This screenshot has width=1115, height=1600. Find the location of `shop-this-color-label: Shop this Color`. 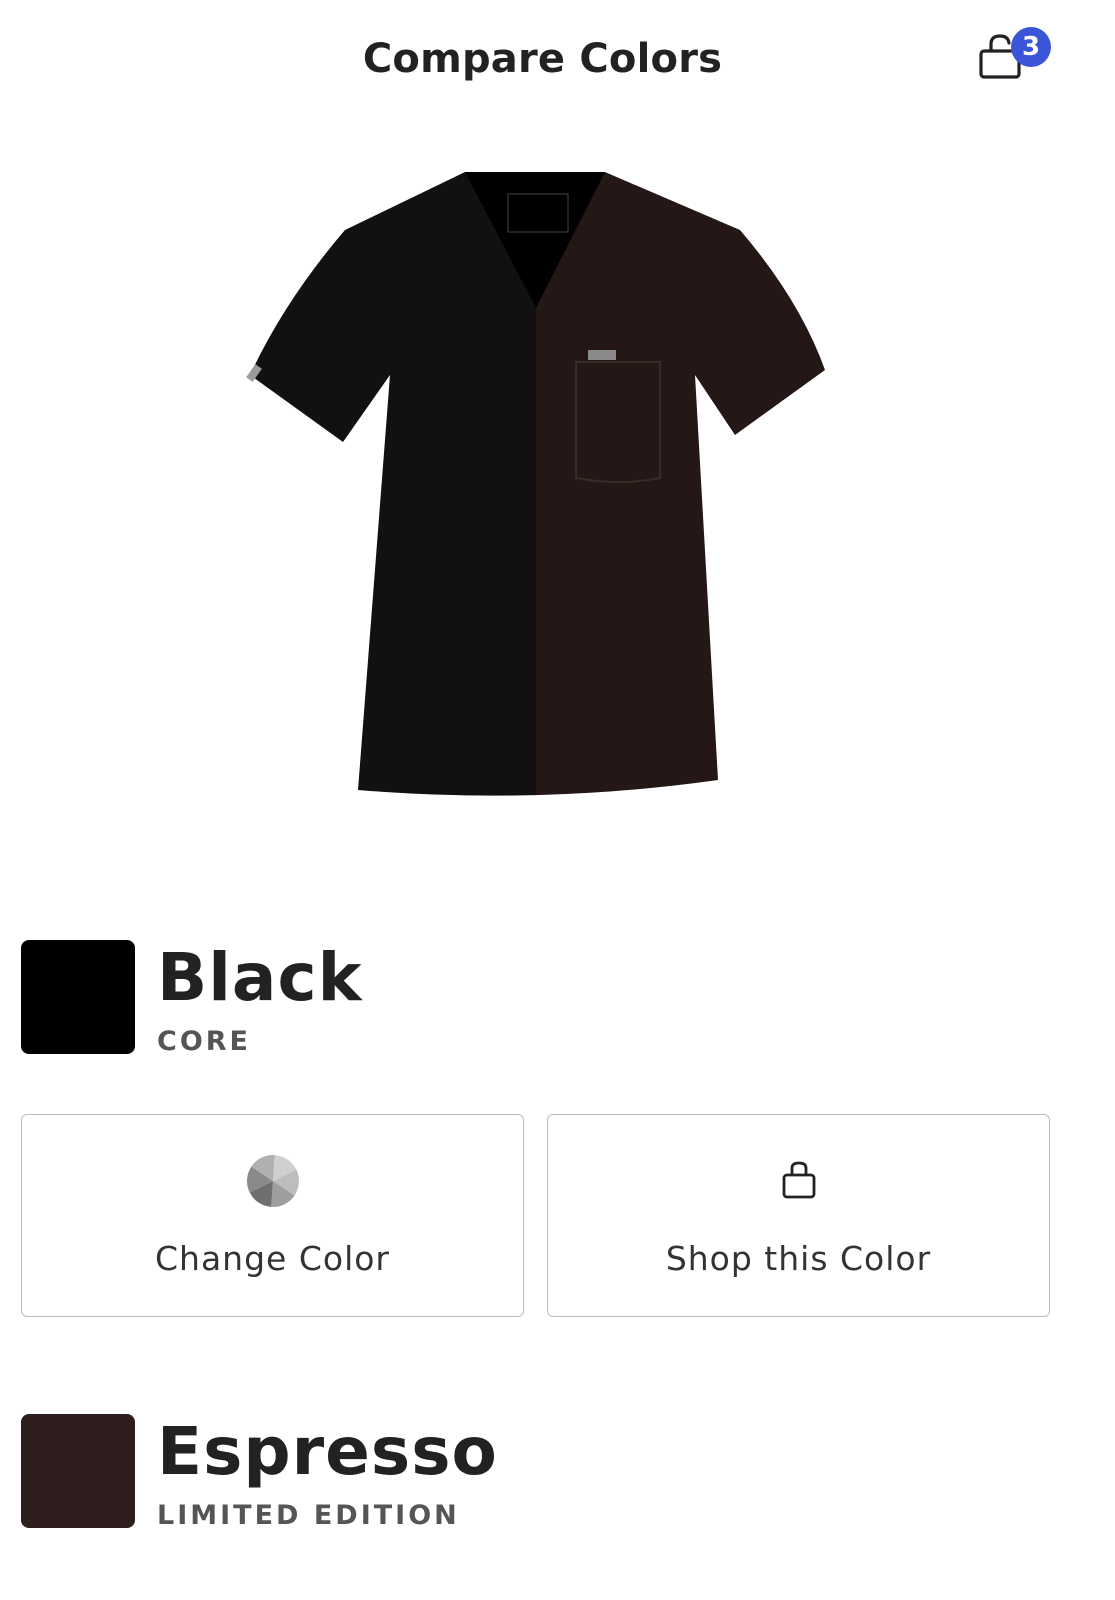

shop-this-color-label: Shop this Color is located at coordinates (798, 1258).